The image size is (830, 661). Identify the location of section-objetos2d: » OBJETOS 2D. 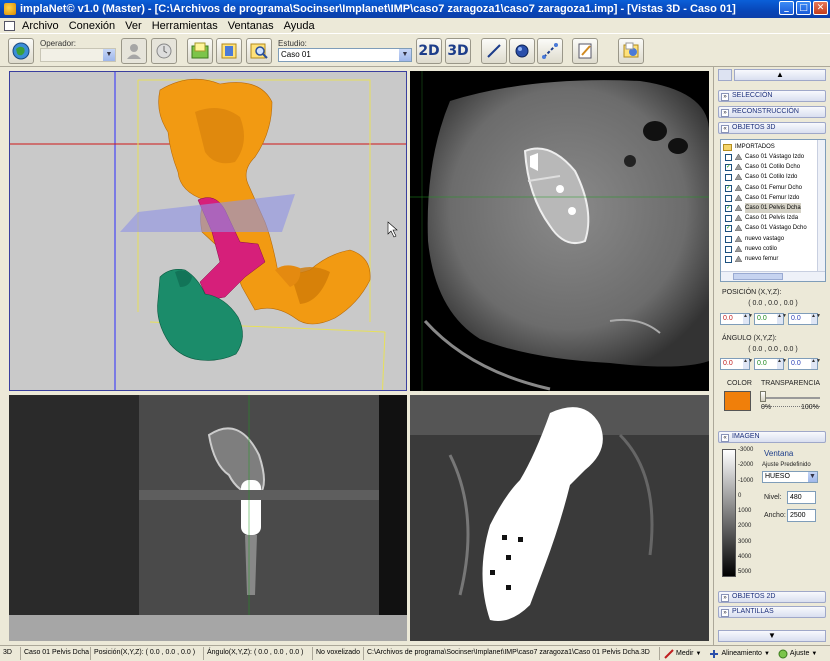
(772, 597).